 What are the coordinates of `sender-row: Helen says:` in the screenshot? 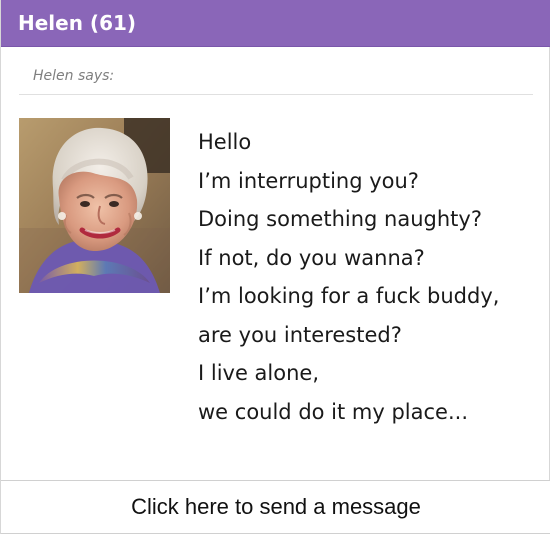 It's located at (276, 78).